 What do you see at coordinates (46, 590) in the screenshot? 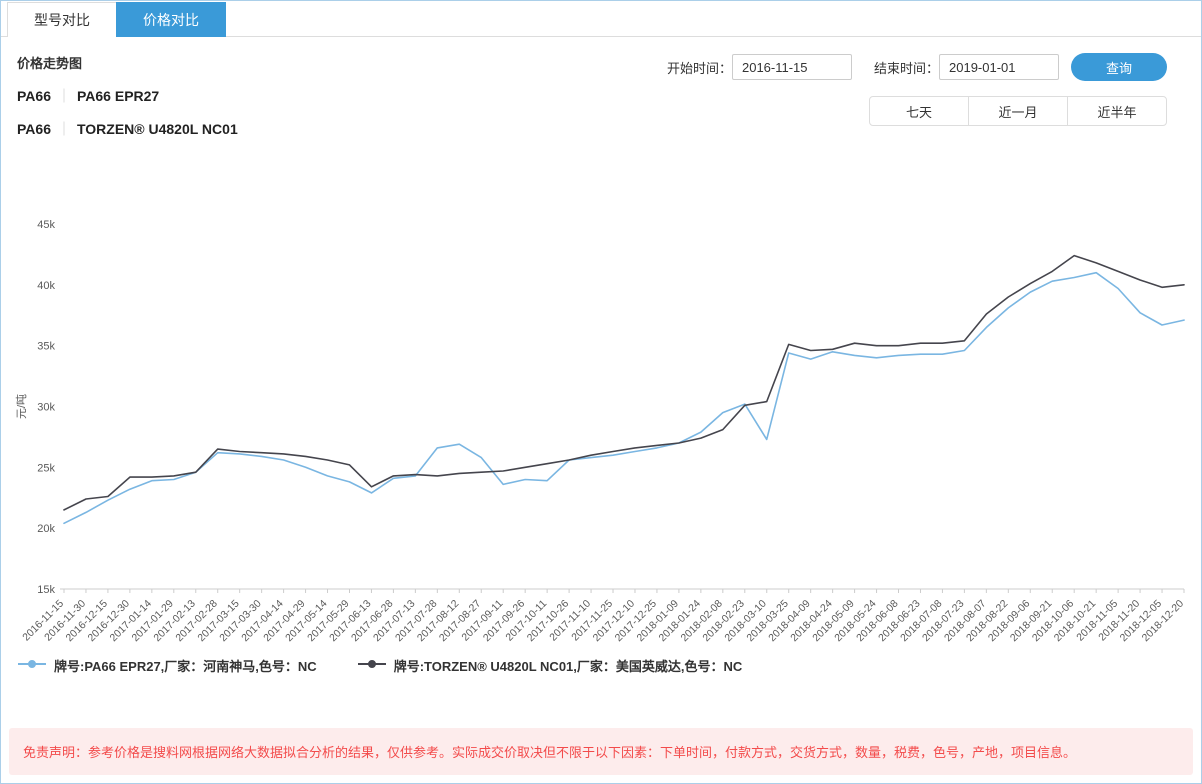
I see `svg-text: 15k` at bounding box center [46, 590].